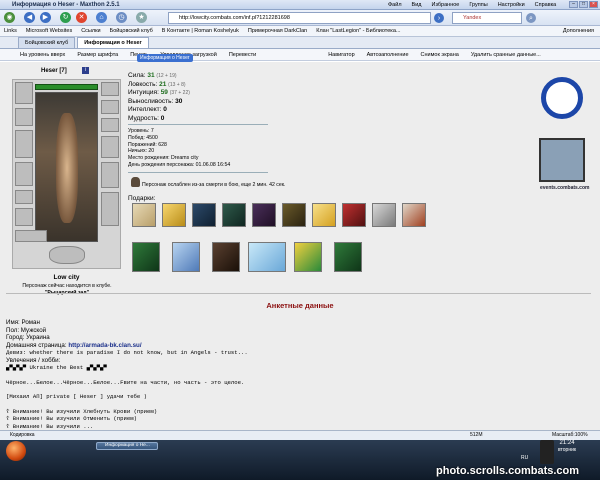 The image size is (600, 480). Describe the element at coordinates (570, 435) in the screenshot. I see `zoom-status: Масштаб:100%` at that location.